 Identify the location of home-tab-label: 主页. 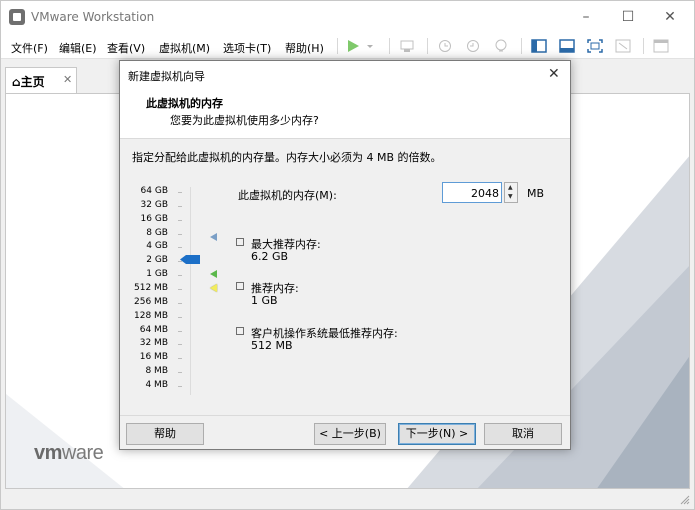
(32, 82).